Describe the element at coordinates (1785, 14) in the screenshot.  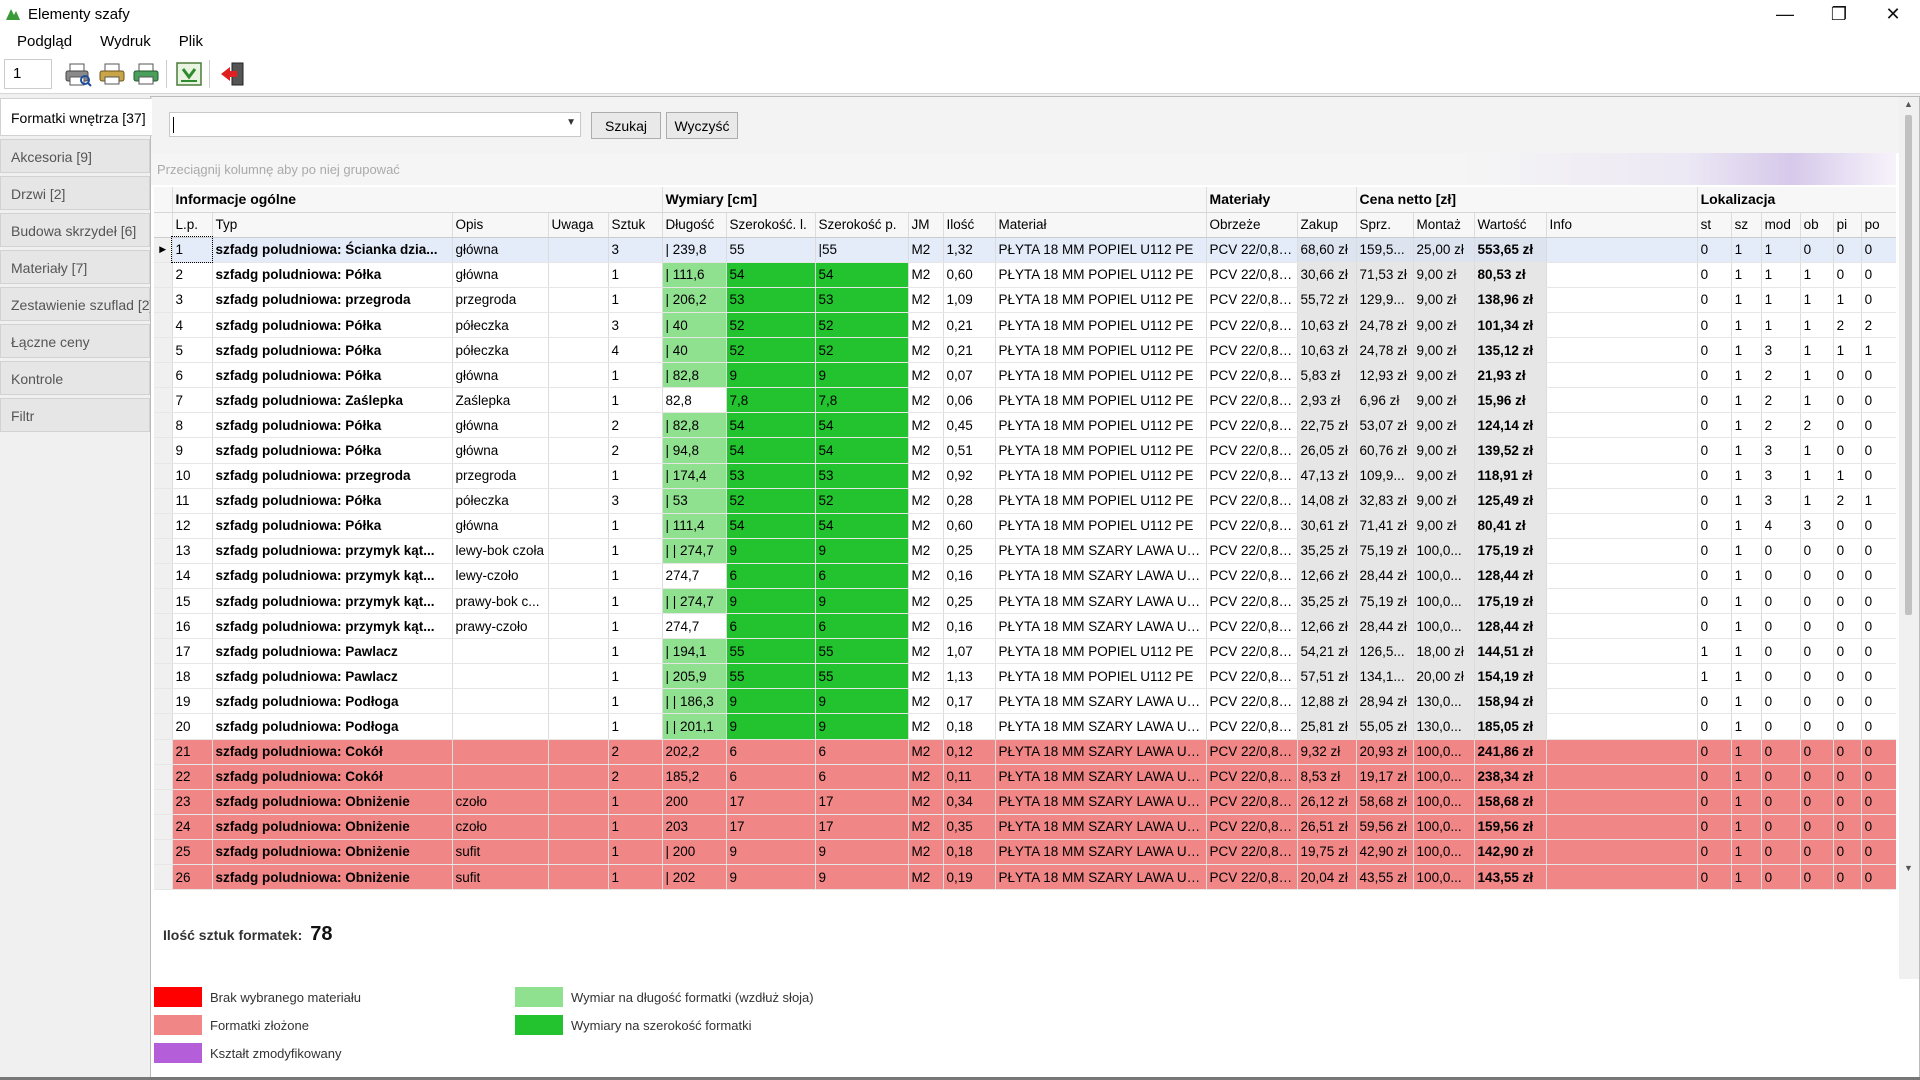
I see `minimize-button: —` at that location.